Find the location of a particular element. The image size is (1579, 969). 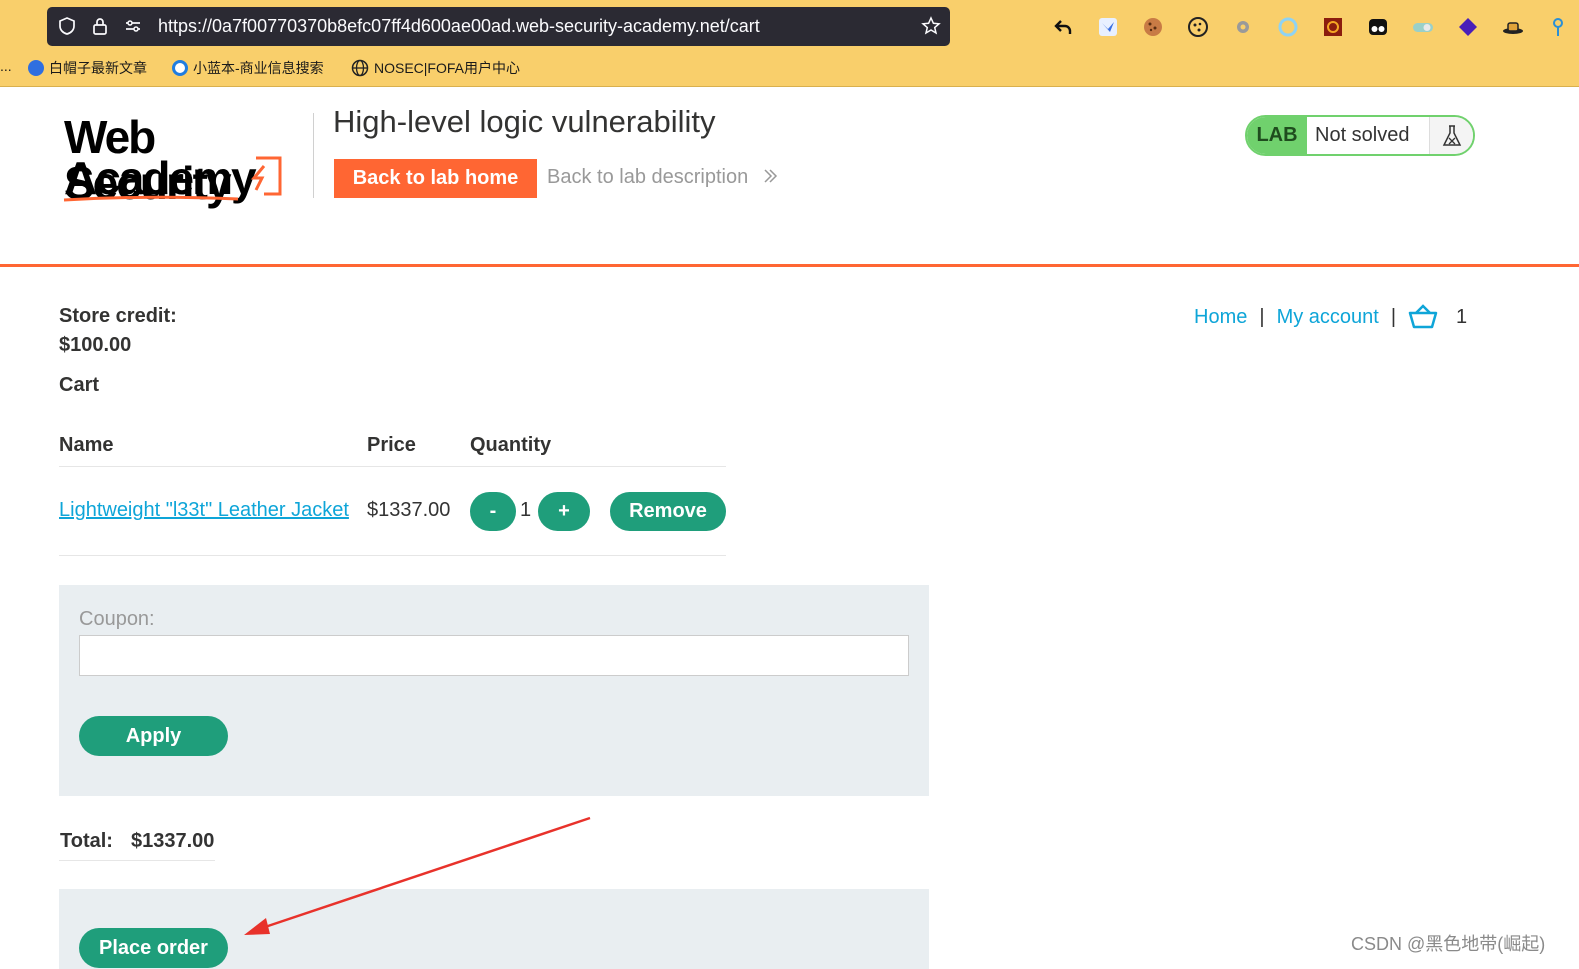

header-divider-line is located at coordinates (789, 265).